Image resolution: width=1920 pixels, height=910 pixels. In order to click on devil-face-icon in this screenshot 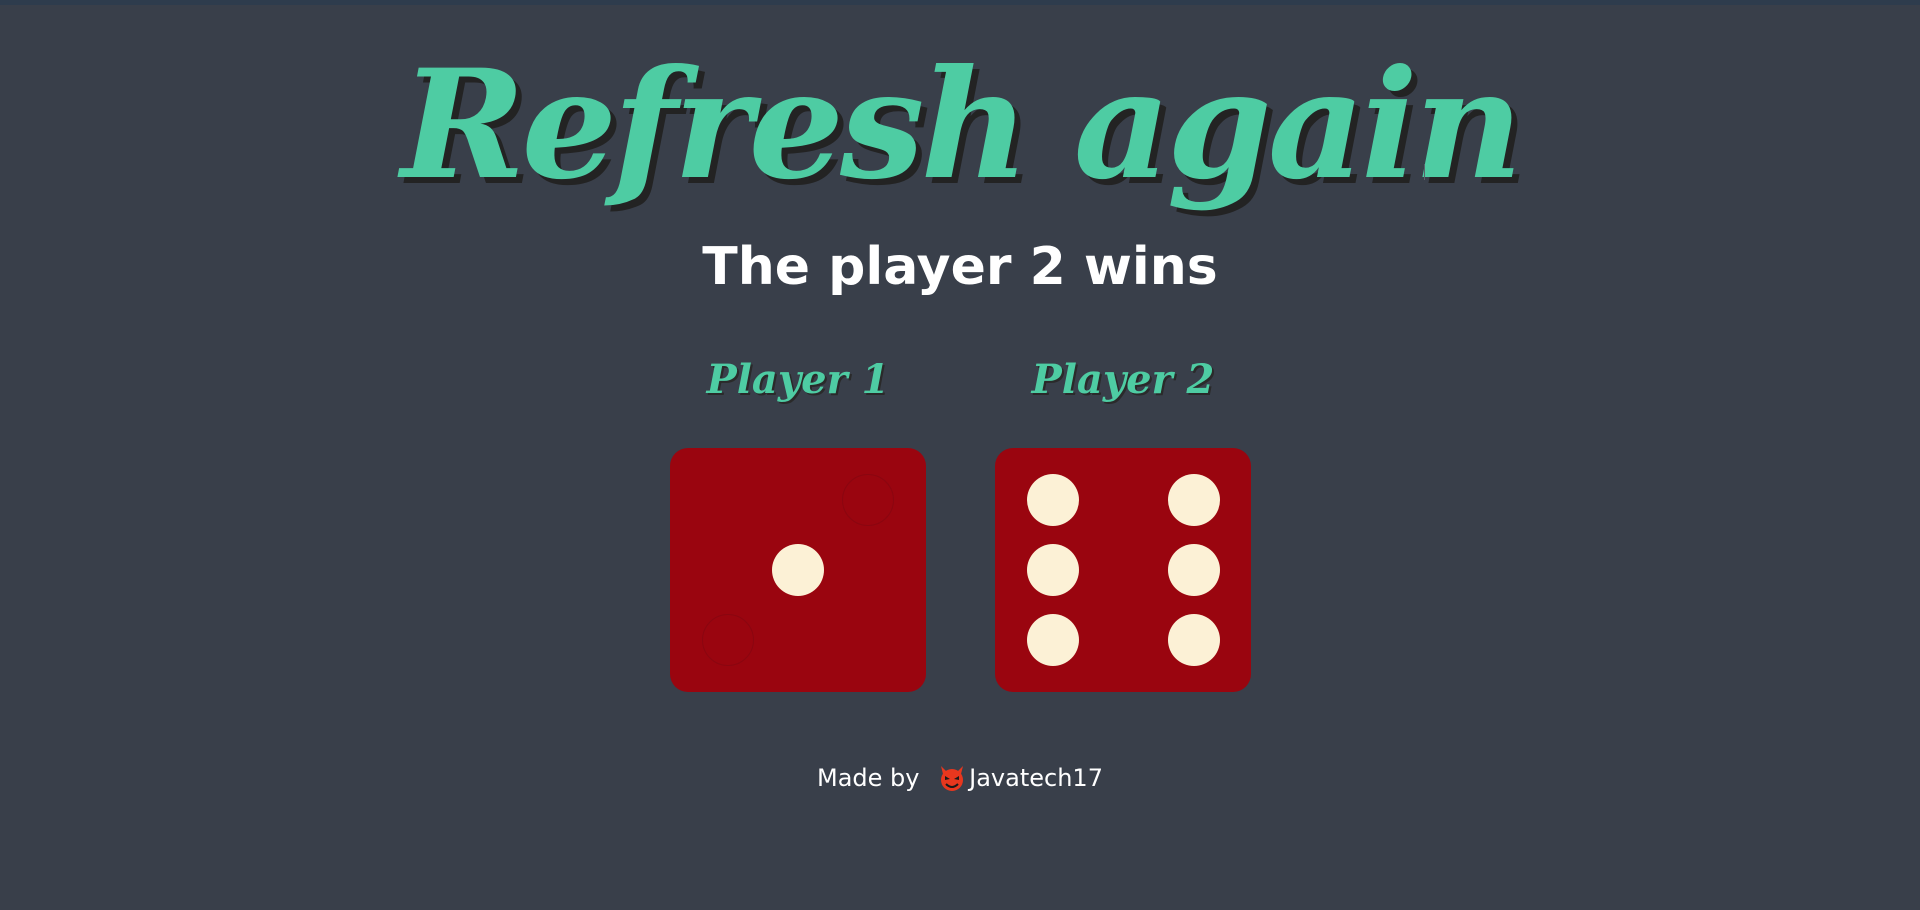, I will do `click(952, 778)`.